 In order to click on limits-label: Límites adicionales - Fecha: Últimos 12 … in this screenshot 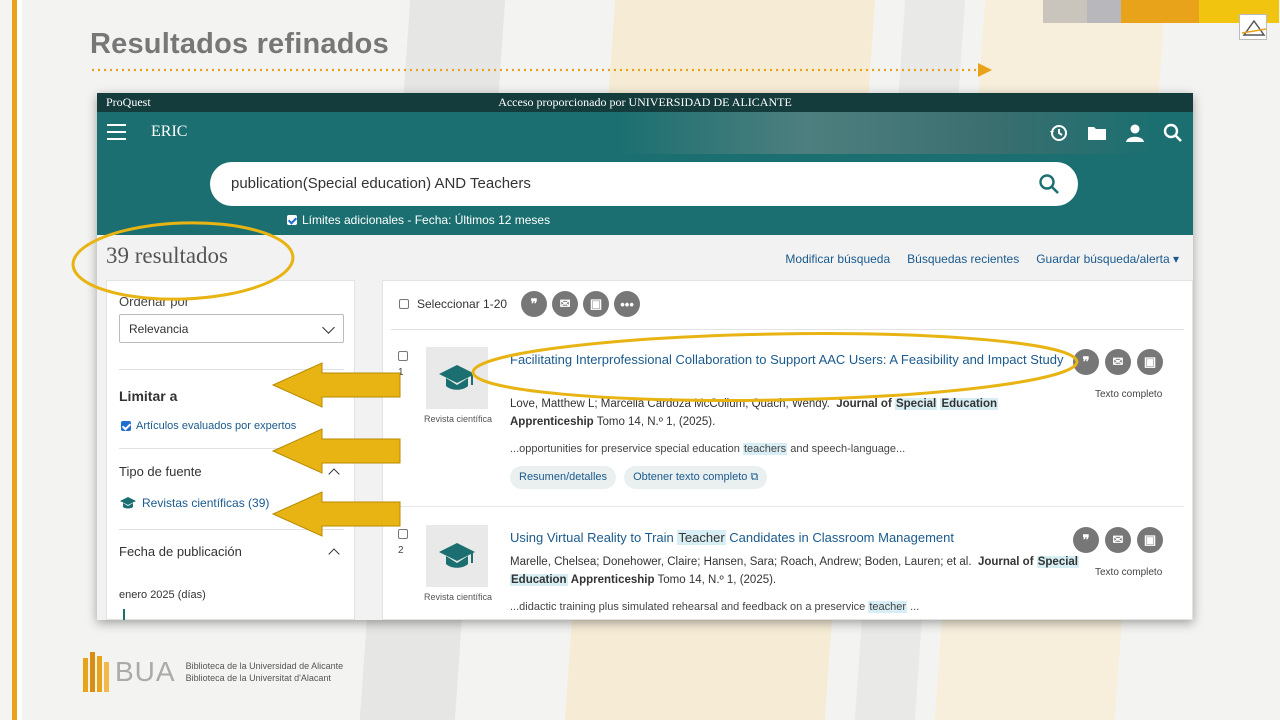, I will do `click(426, 220)`.